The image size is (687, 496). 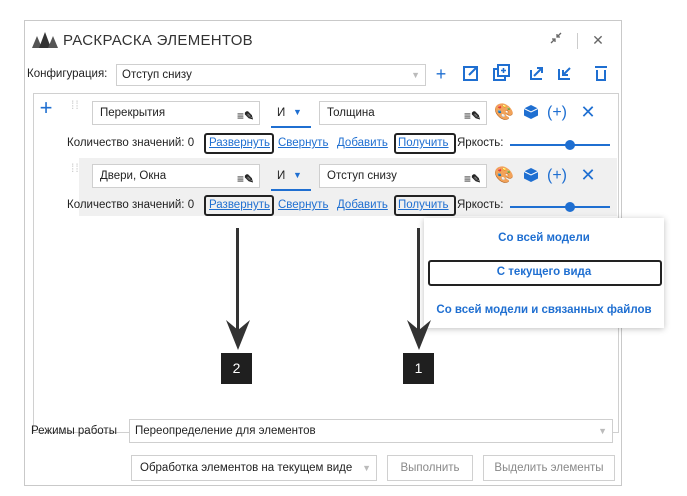 I want to click on scope-select: Обработка элементов на текущем виде ▼, so click(x=254, y=468).